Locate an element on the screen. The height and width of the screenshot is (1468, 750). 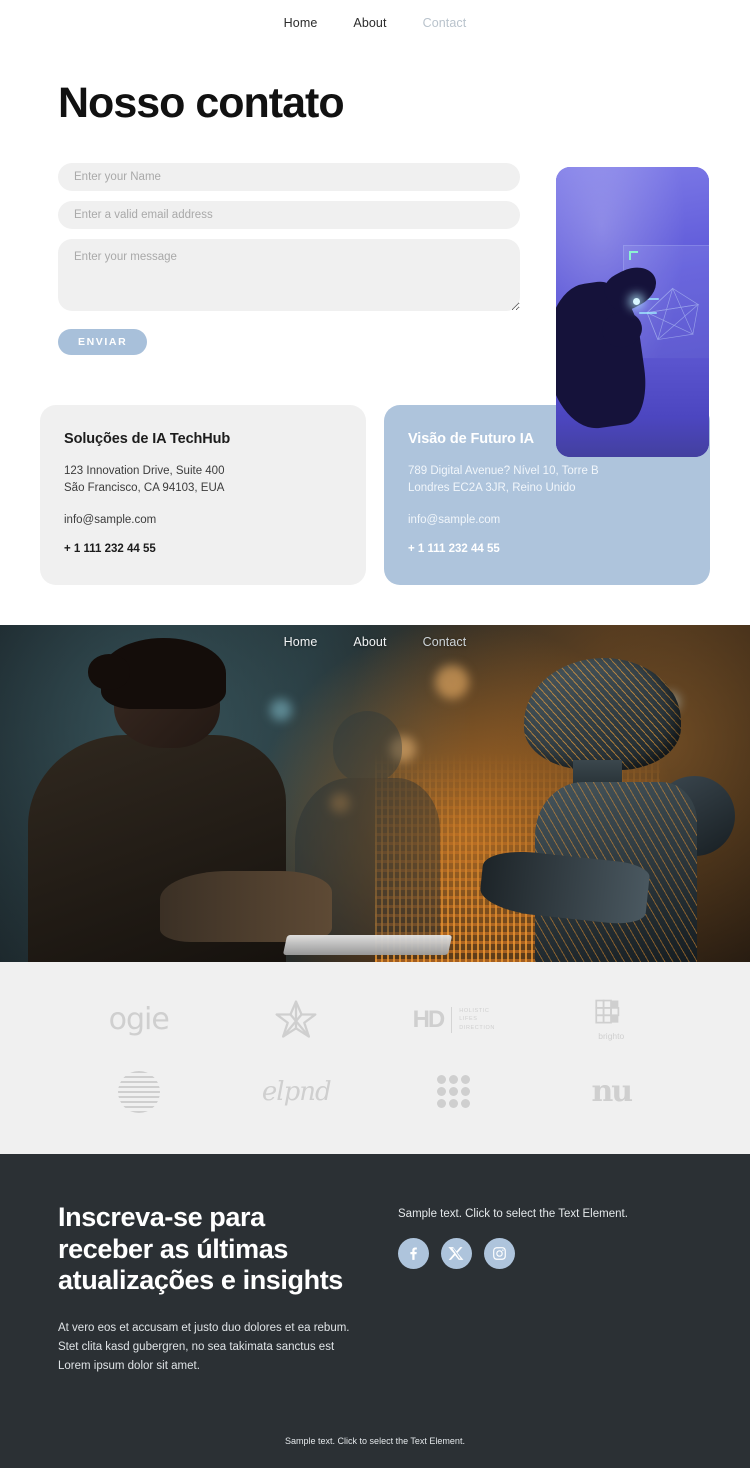
banner-navigation: Home About Contact is located at coordinates (375, 642).